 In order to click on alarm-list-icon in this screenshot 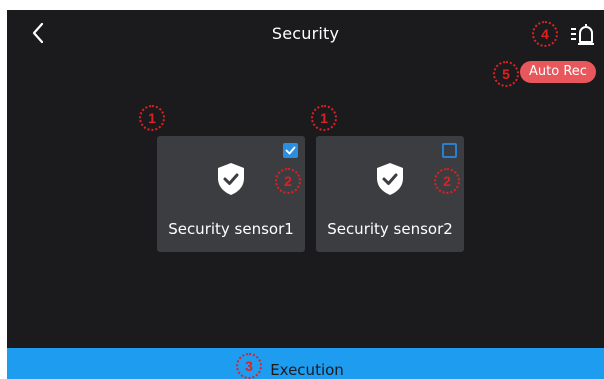, I will do `click(582, 34)`.